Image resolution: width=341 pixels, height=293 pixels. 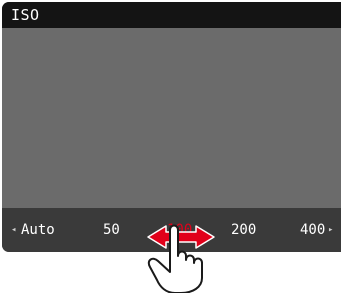 What do you see at coordinates (312, 230) in the screenshot?
I see `iso-option-400: 400` at bounding box center [312, 230].